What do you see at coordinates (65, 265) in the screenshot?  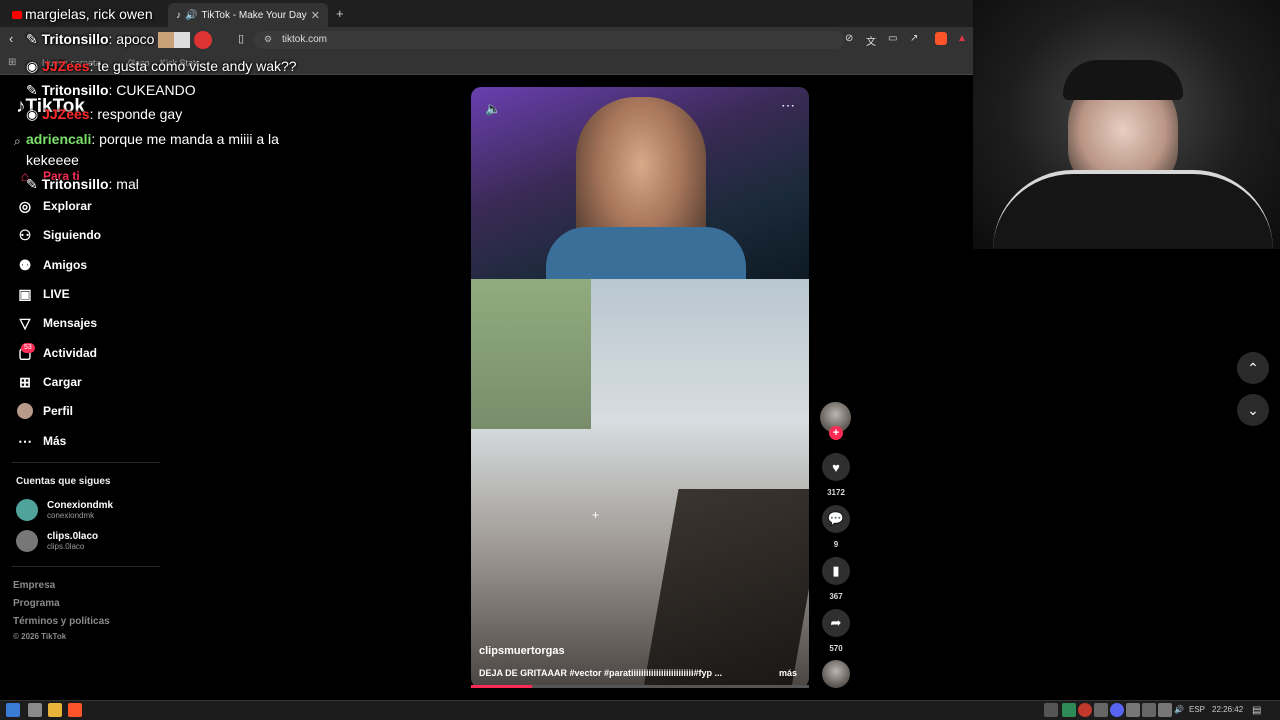 I see `nav-label: Amigos` at bounding box center [65, 265].